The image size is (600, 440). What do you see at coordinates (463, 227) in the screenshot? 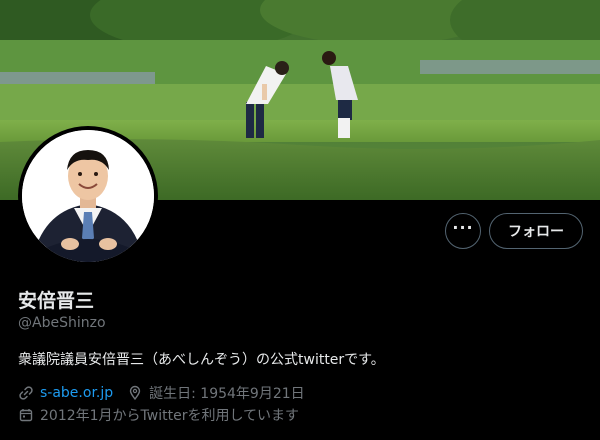
I see `more-options-icon: ···` at bounding box center [463, 227].